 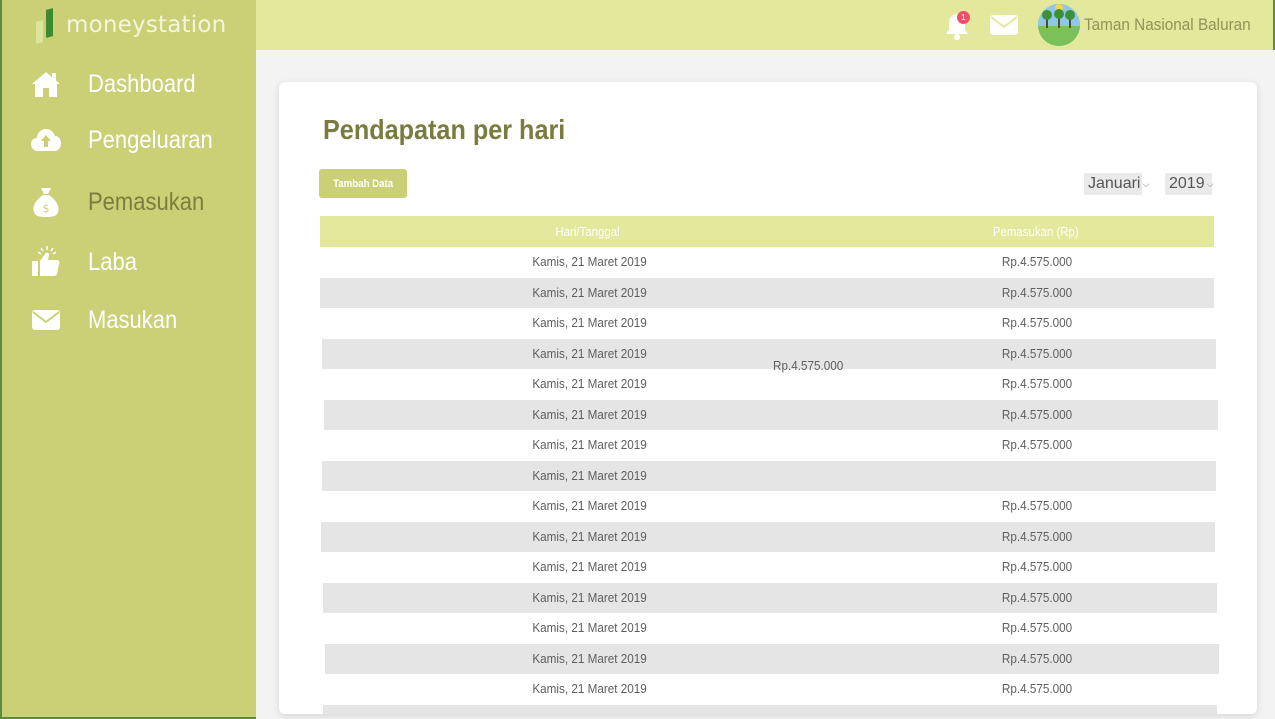 I want to click on sidebar-item-label: Dashboard, so click(x=142, y=83).